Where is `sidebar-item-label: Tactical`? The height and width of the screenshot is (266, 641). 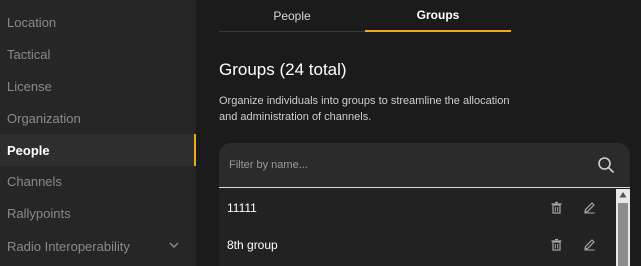 sidebar-item-label: Tactical is located at coordinates (29, 54).